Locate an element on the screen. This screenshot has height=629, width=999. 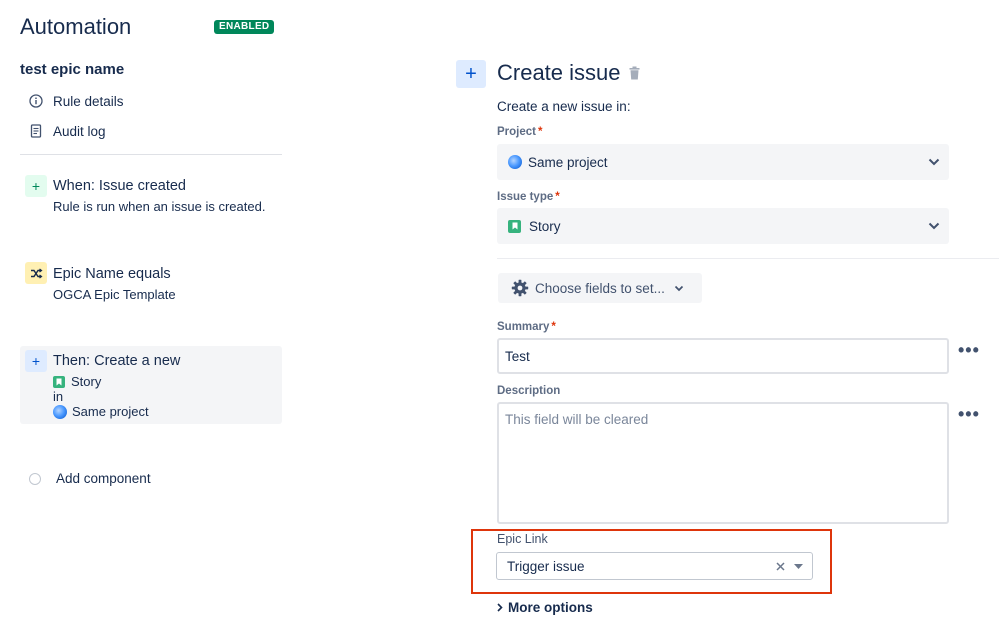
component-subtitle: OGCA Epic Template is located at coordinates (114, 294).